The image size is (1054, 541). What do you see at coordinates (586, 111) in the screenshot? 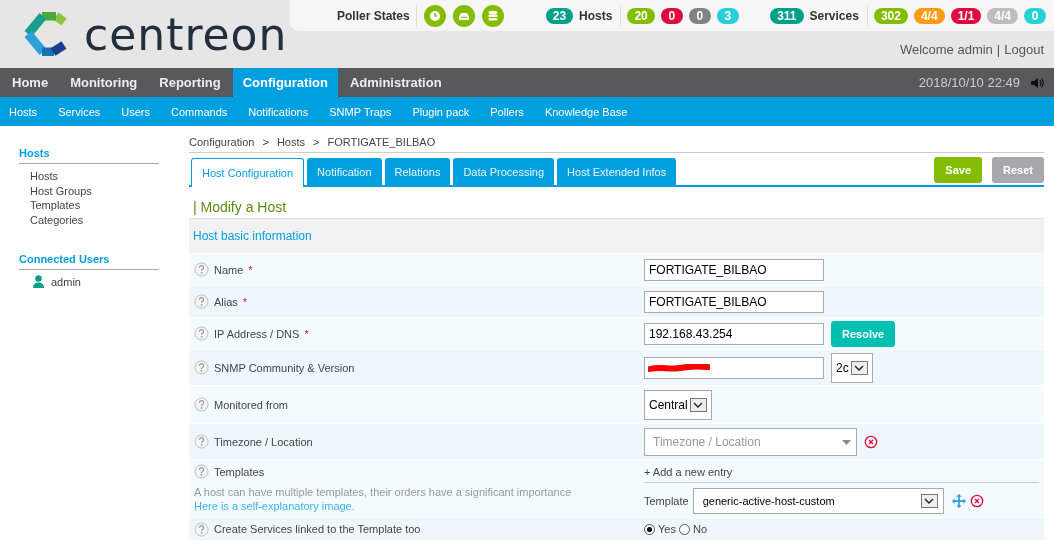
I see `subnav-link: Knowledge Base` at bounding box center [586, 111].